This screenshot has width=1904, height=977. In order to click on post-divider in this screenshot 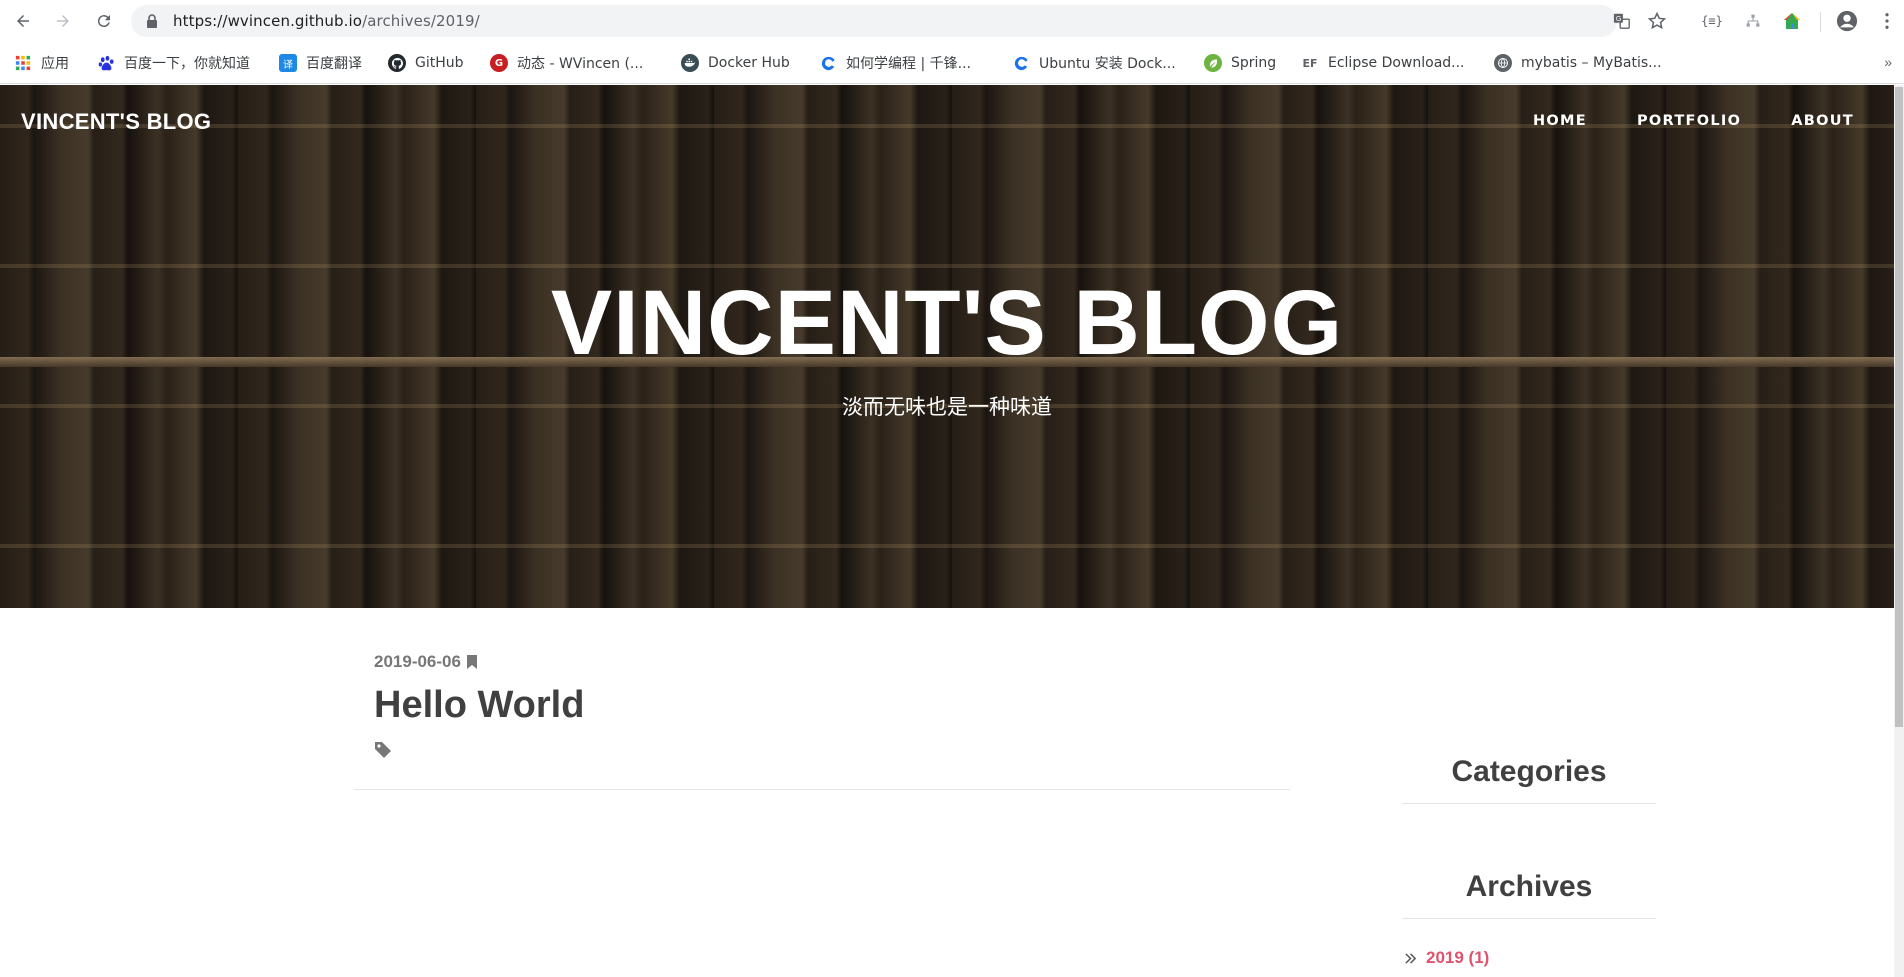, I will do `click(822, 789)`.